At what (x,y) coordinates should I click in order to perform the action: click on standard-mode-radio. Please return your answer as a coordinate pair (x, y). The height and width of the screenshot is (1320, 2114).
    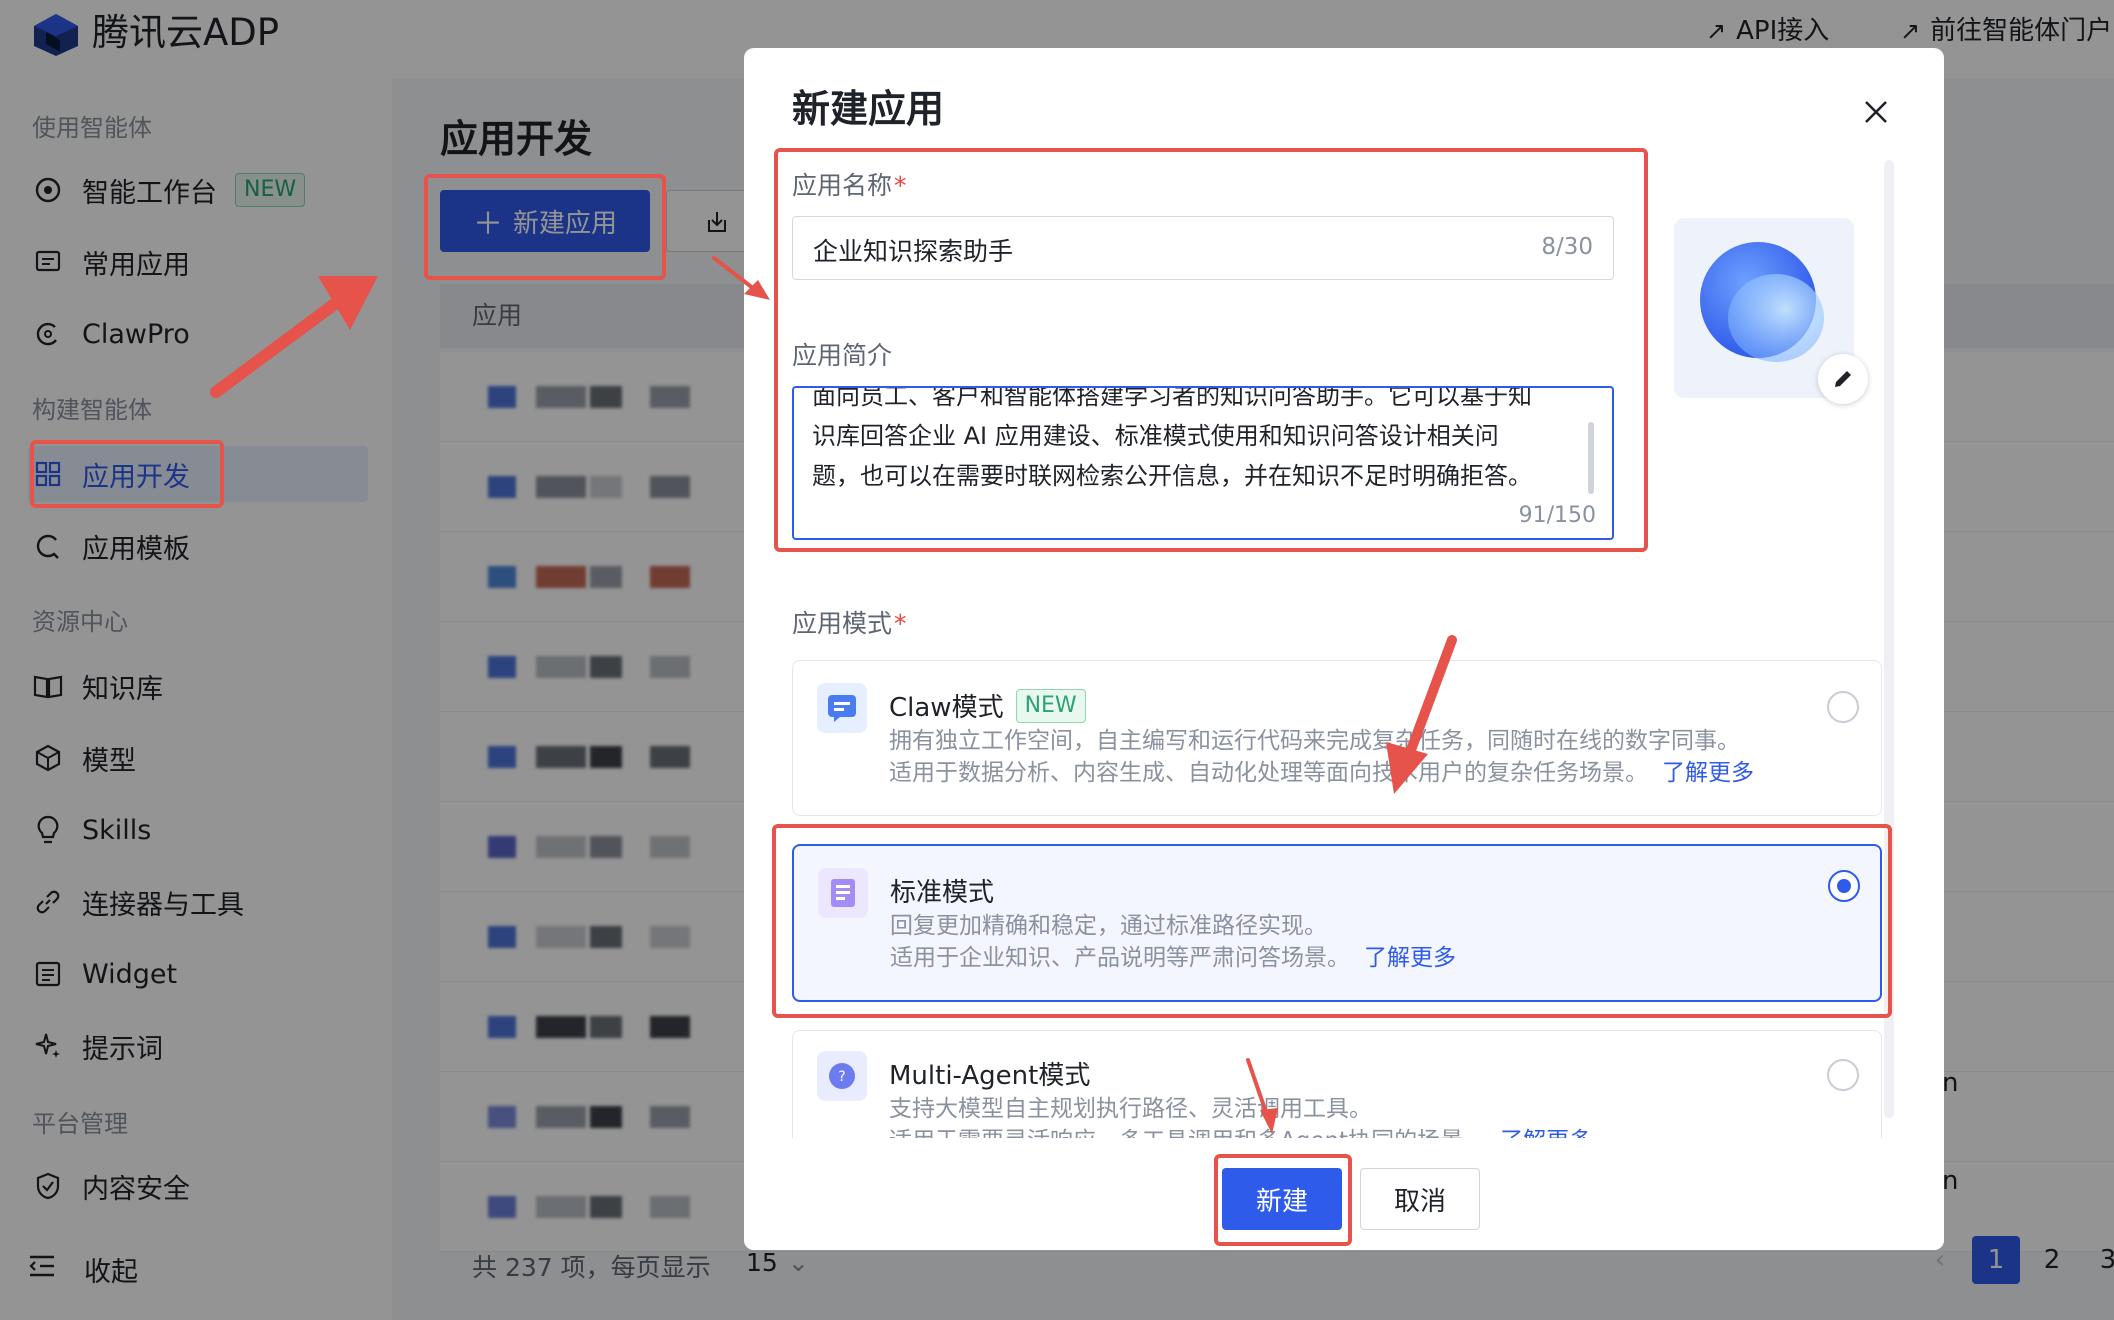
    Looking at the image, I should click on (1844, 886).